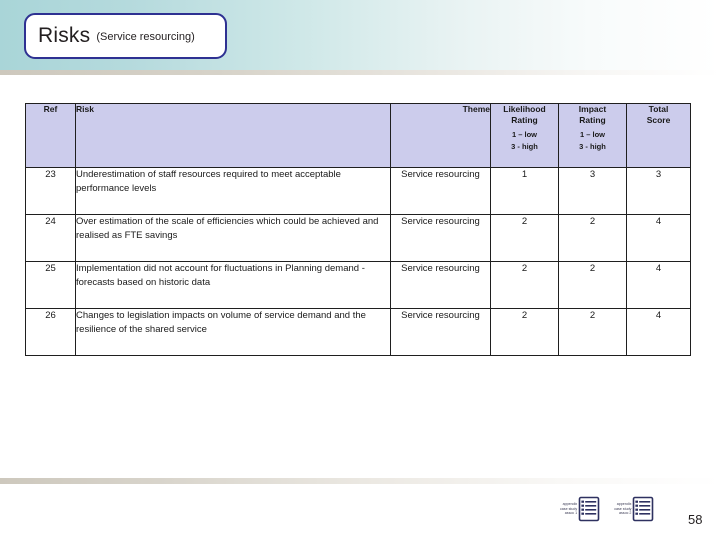  Describe the element at coordinates (360, 72) in the screenshot. I see `slide-header-shadow` at that location.